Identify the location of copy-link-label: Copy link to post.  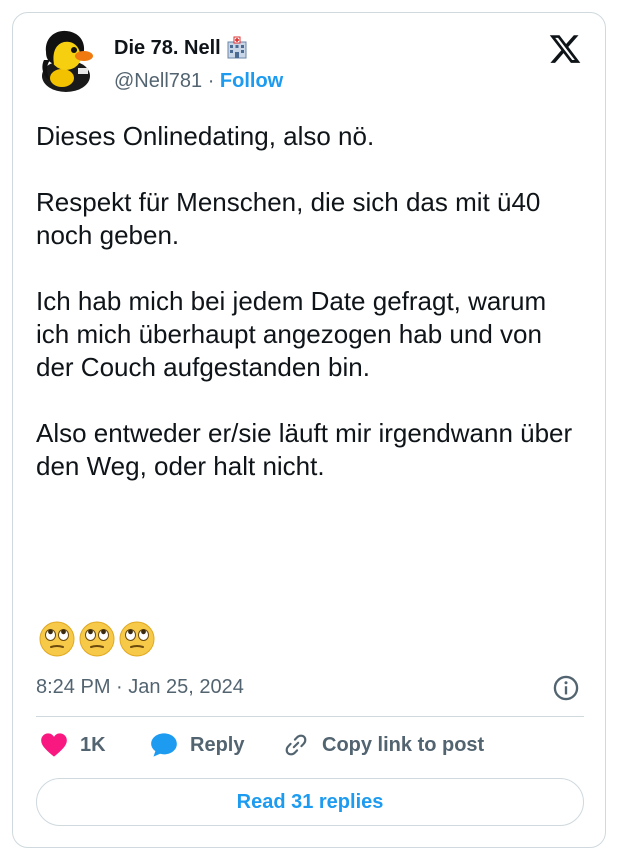
(403, 744).